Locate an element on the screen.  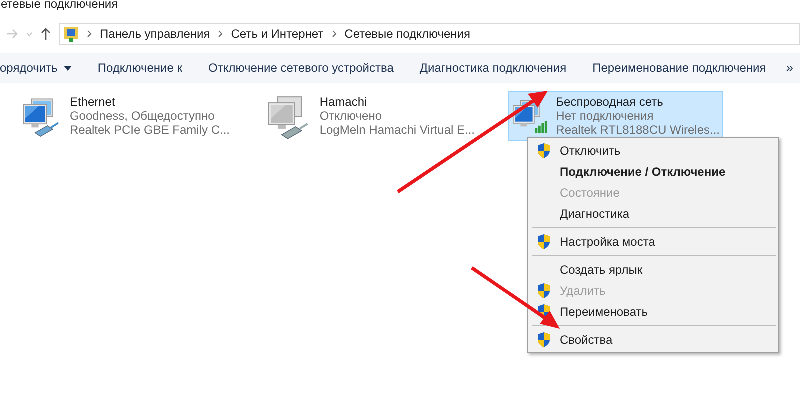
up-arrow-icon is located at coordinates (46, 34).